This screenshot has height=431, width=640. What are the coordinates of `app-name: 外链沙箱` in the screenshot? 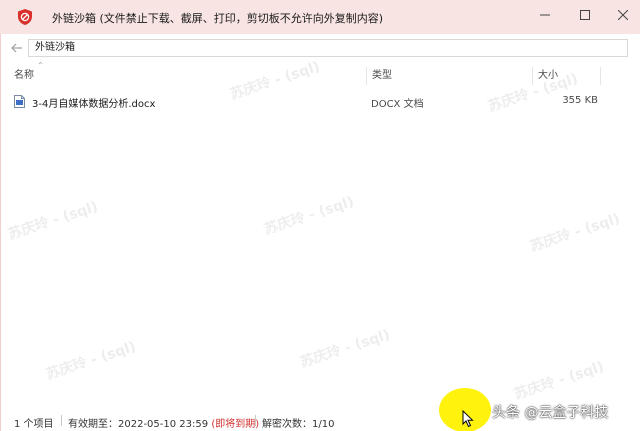 It's located at (74, 18).